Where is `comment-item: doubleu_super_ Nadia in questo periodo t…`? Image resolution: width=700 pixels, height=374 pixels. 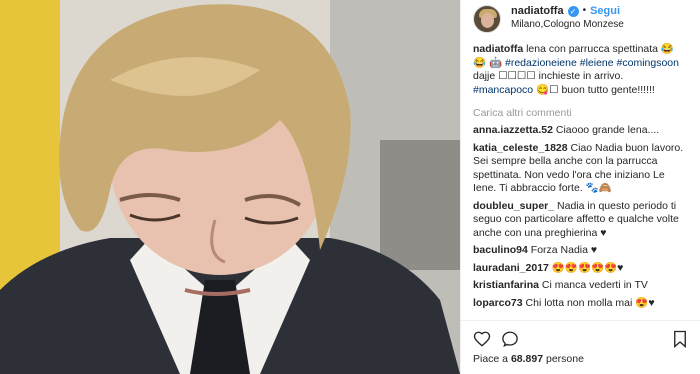 comment-item: doubleu_super_ Nadia in questo periodo t… is located at coordinates (581, 220).